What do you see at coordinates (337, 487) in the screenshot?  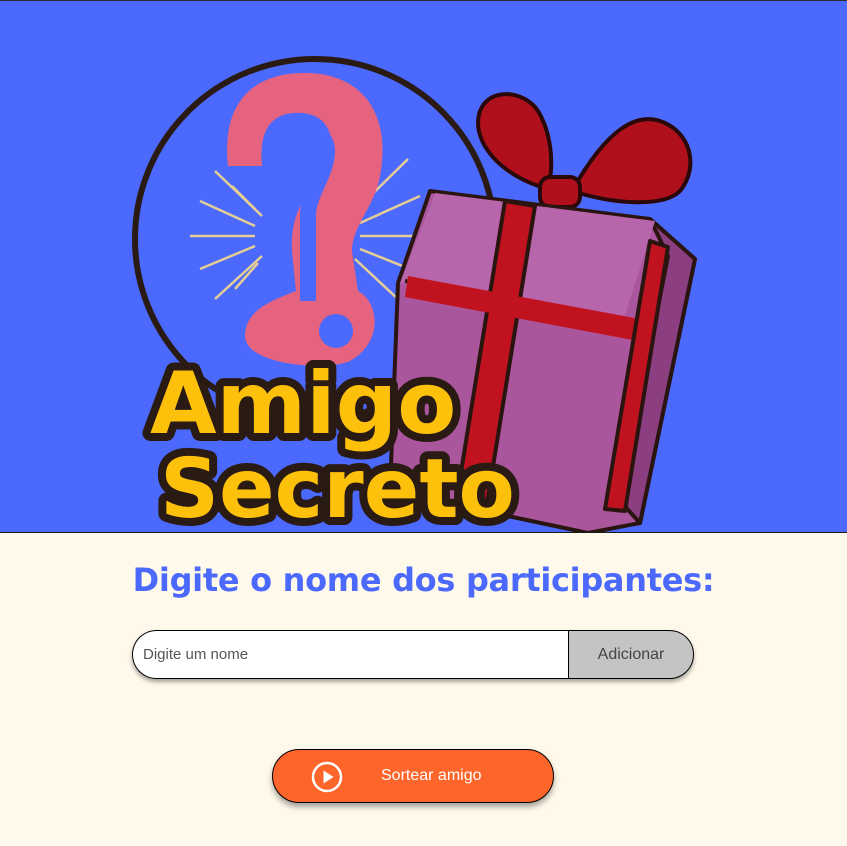 I see `logo-line2: Secreto` at bounding box center [337, 487].